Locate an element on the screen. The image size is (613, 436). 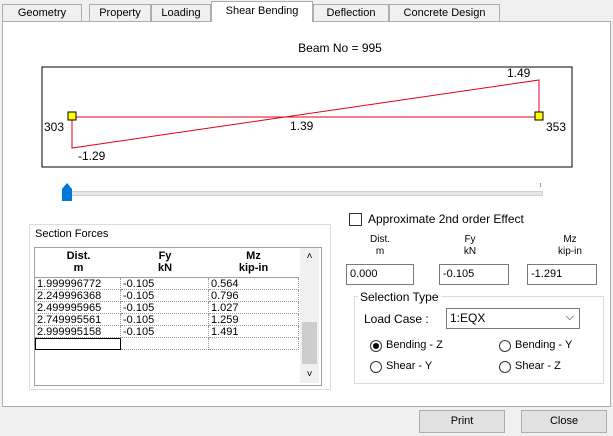
table-cell-mz: 1.491 is located at coordinates (254, 332).